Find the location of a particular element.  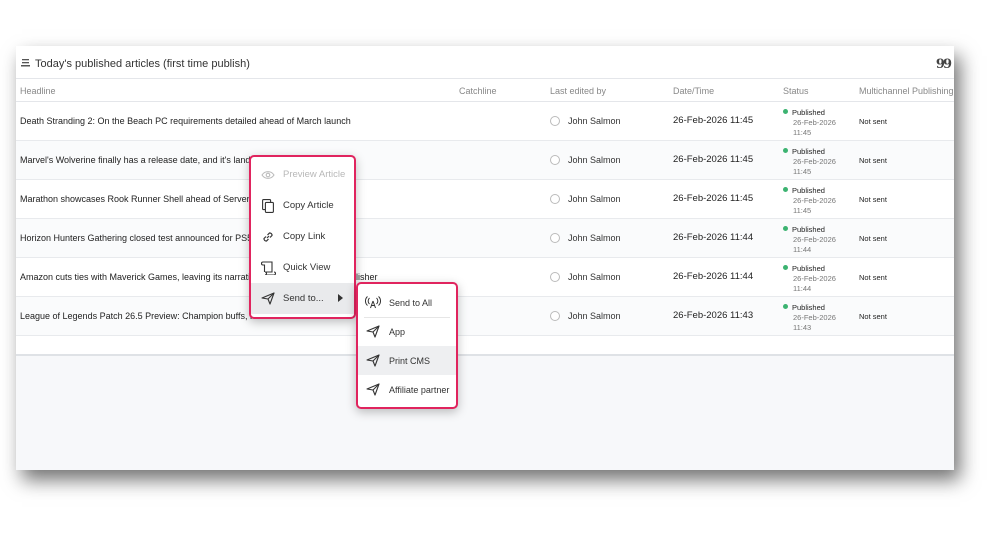

column-header-datetime: Date/Time is located at coordinates (693, 91).